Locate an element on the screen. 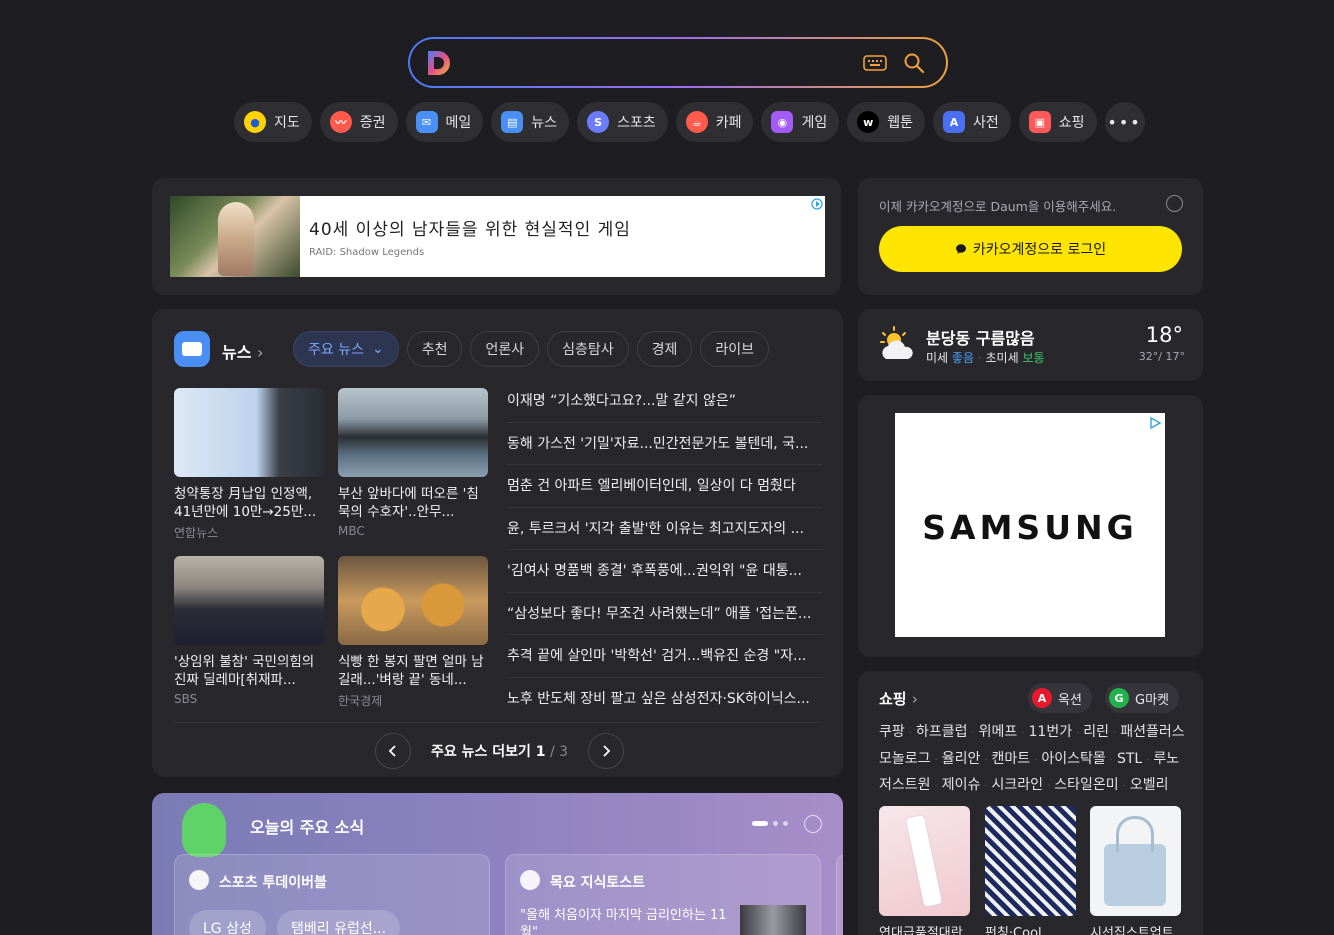 This screenshot has width=1334, height=935. shortcut-news: ▤ 뉴스 is located at coordinates (530, 122).